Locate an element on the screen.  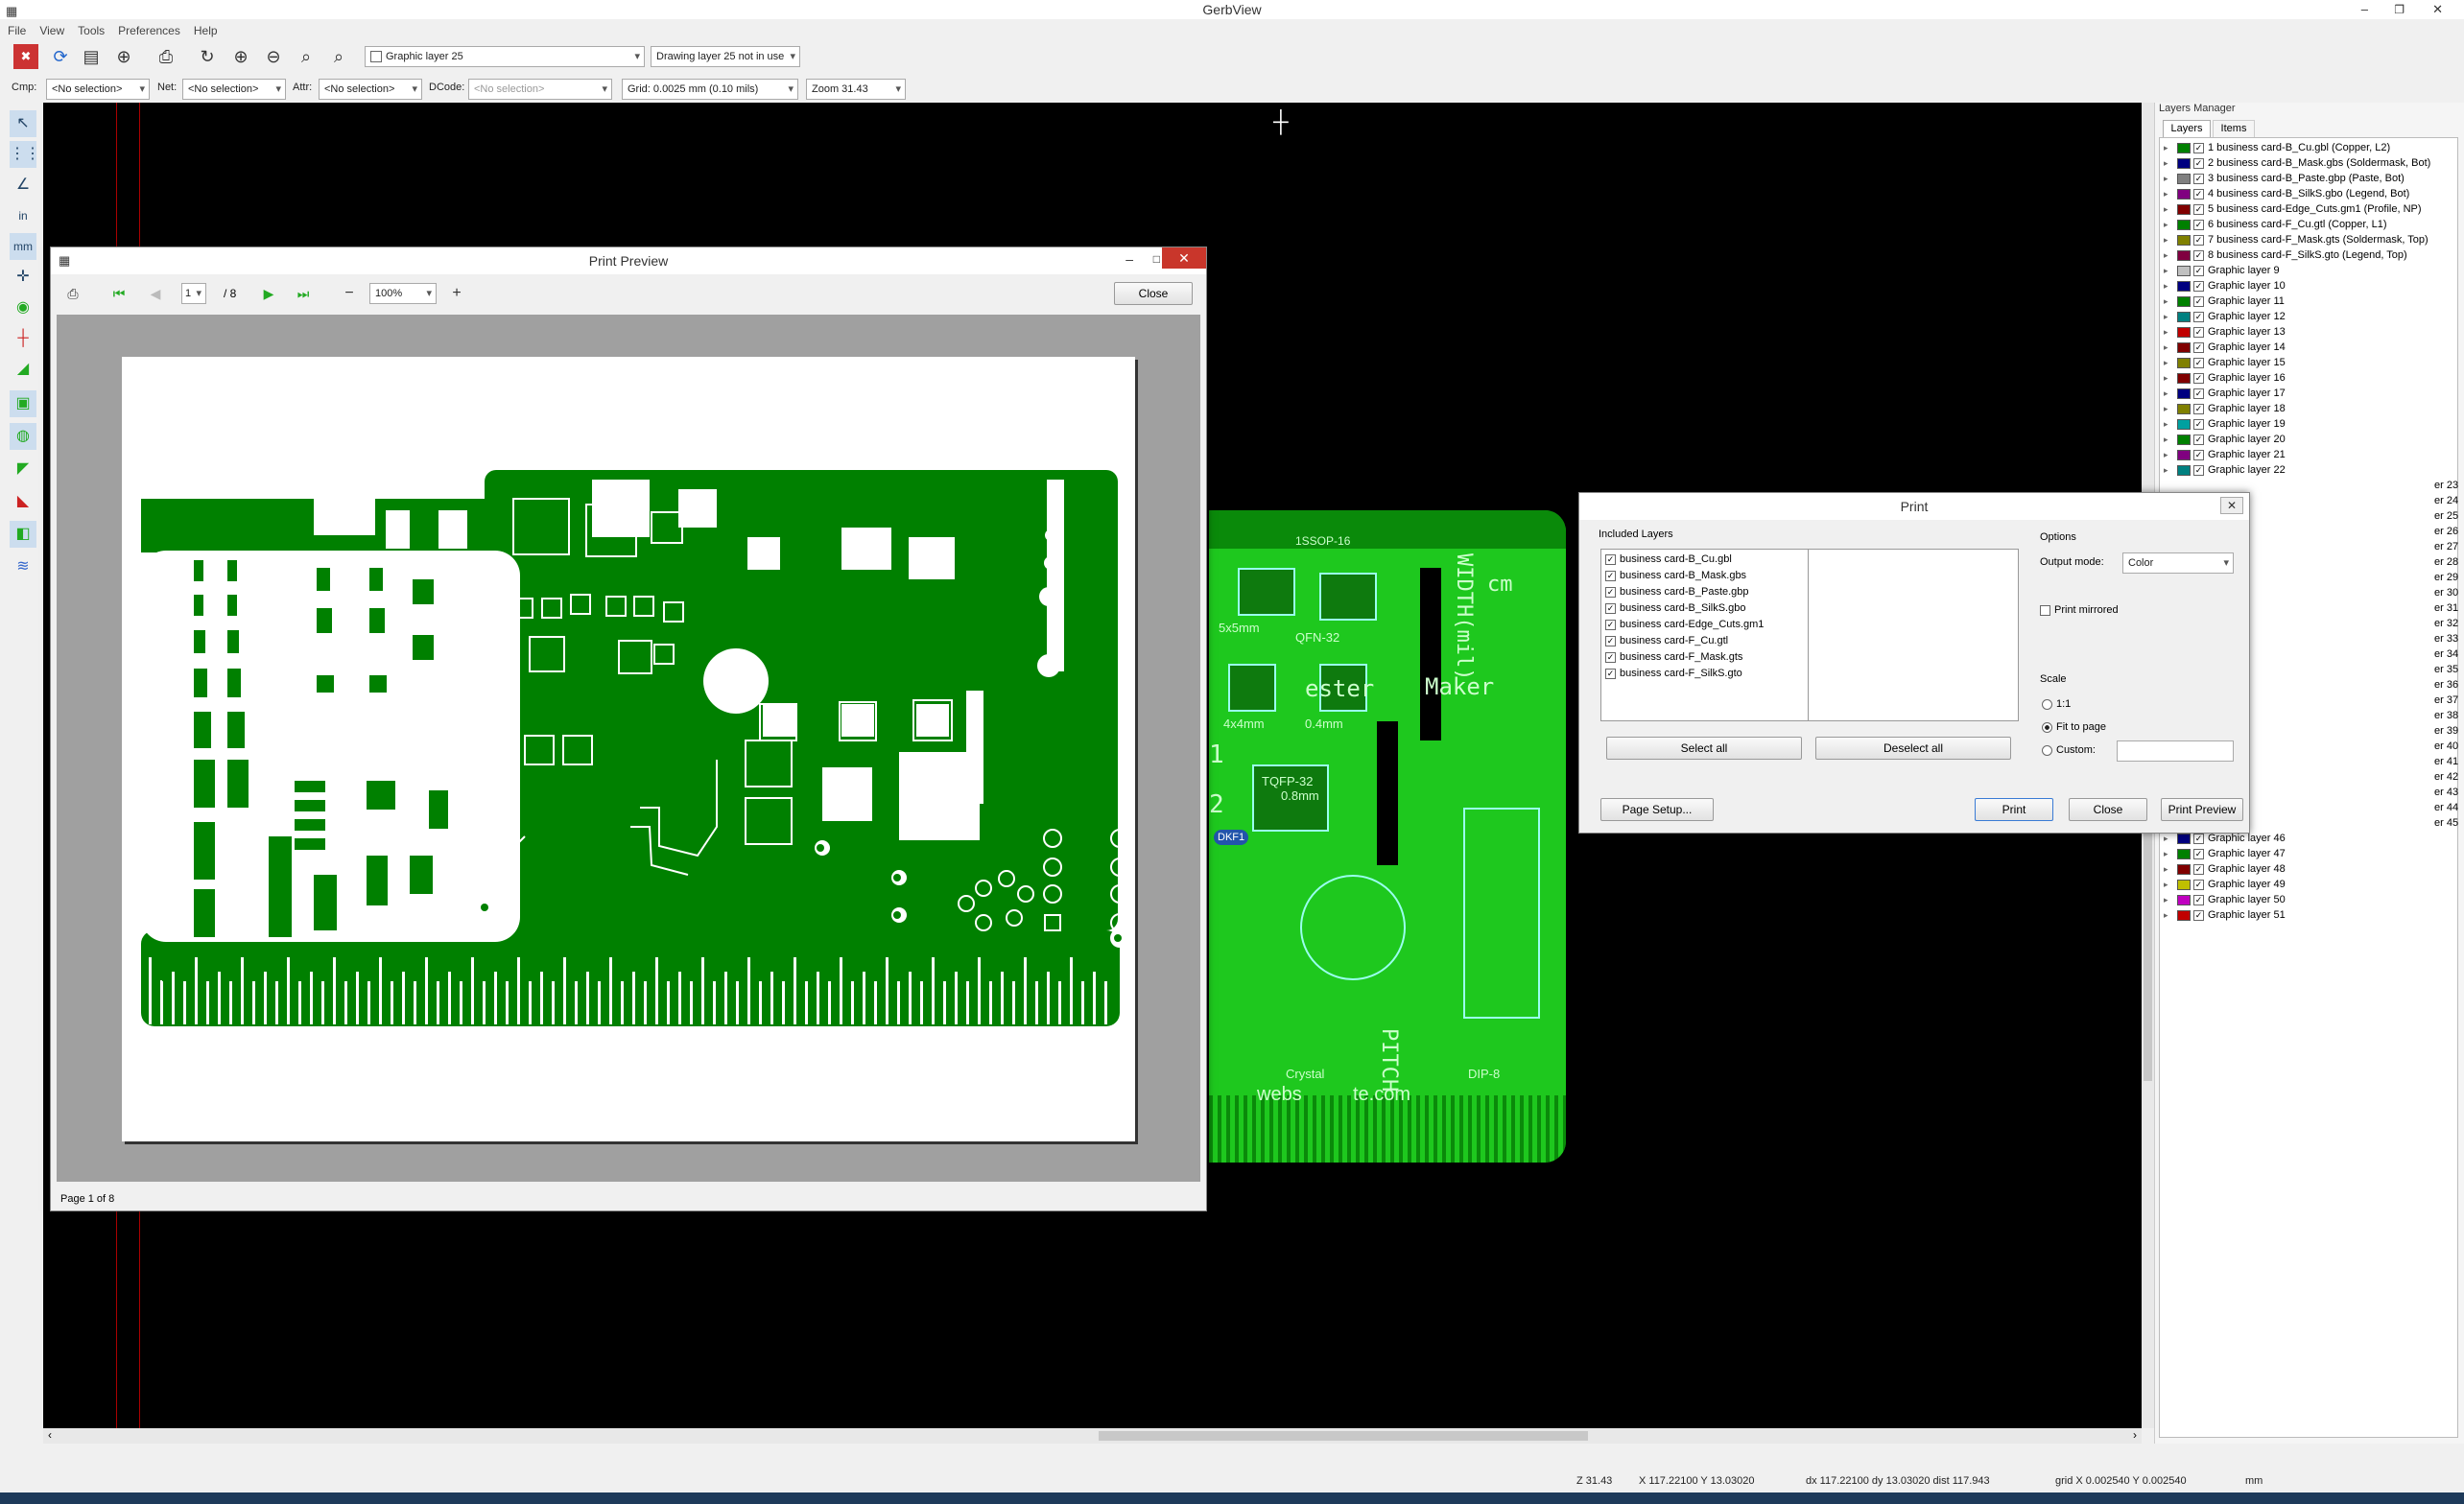
layer-row: ▸ ✓ Graphic layer 50 is located at coordinates (2225, 899).